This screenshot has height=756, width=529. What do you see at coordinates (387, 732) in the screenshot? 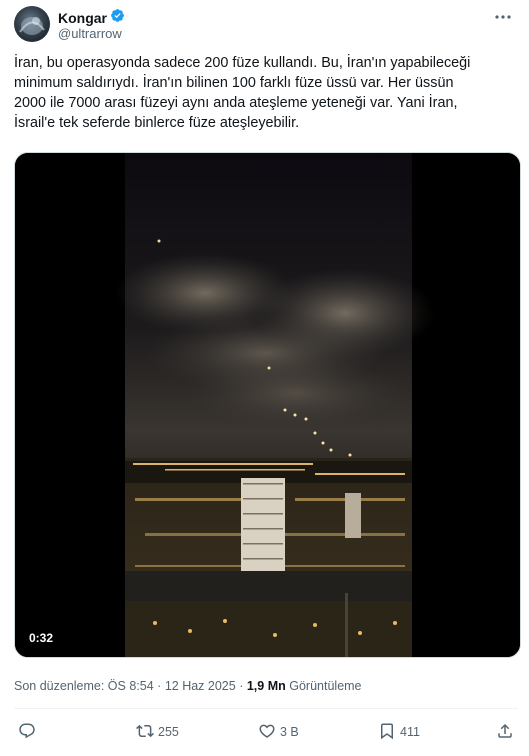
I see `bookmark-icon` at bounding box center [387, 732].